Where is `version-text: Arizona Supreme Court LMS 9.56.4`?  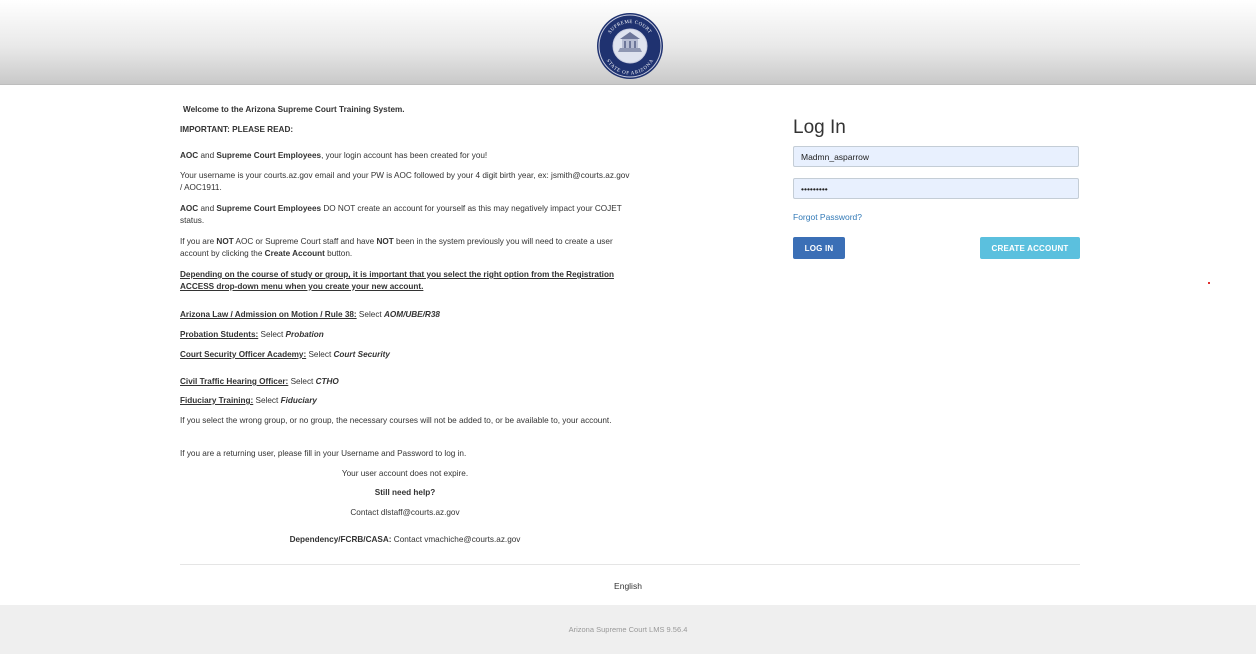
version-text: Arizona Supreme Court LMS 9.56.4 is located at coordinates (628, 629).